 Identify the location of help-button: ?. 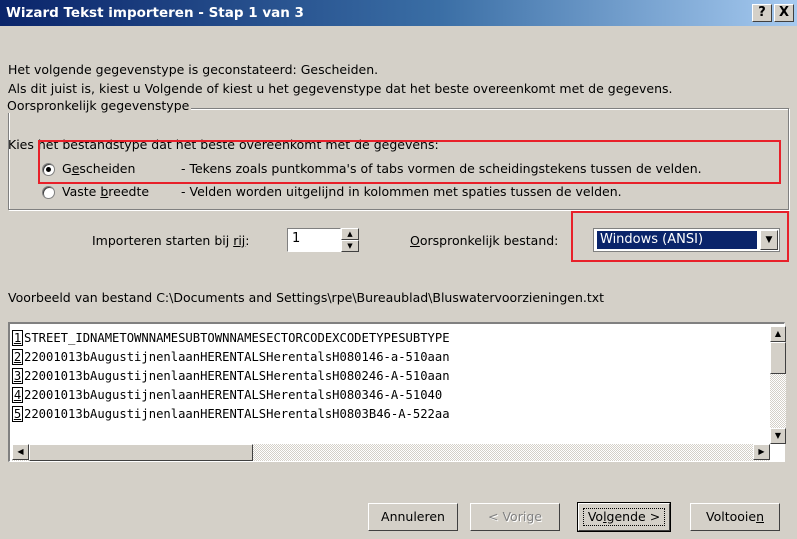
(762, 13).